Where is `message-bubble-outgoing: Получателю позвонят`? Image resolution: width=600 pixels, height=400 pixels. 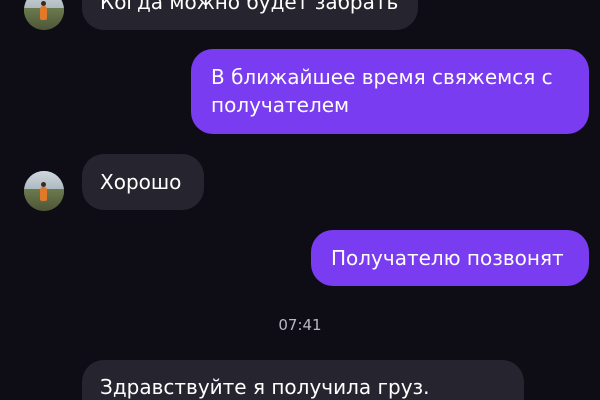
message-bubble-outgoing: Получателю позвонят is located at coordinates (450, 258).